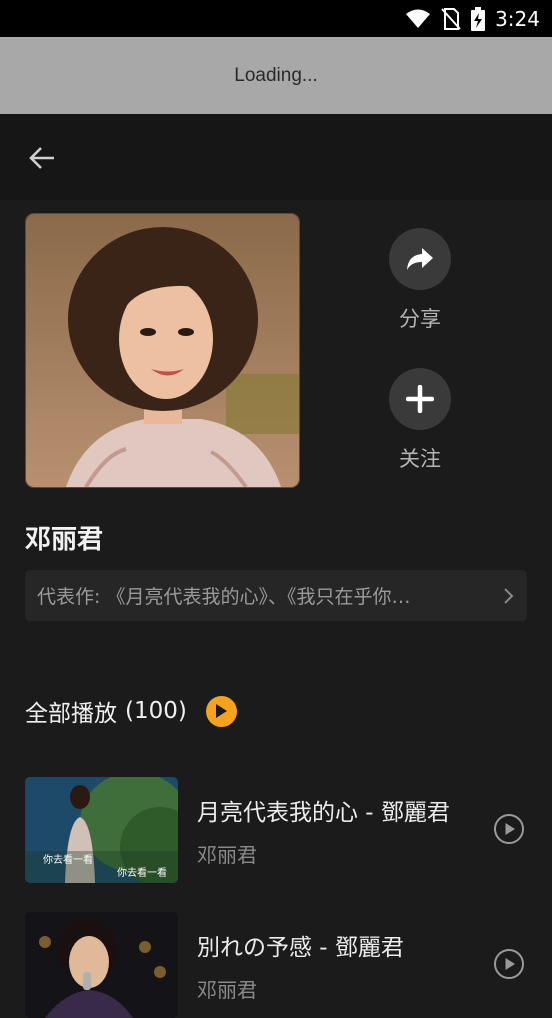 The width and height of the screenshot is (552, 1018). Describe the element at coordinates (68, 859) in the screenshot. I see `thumb-caption-left: 你去看一看` at that location.